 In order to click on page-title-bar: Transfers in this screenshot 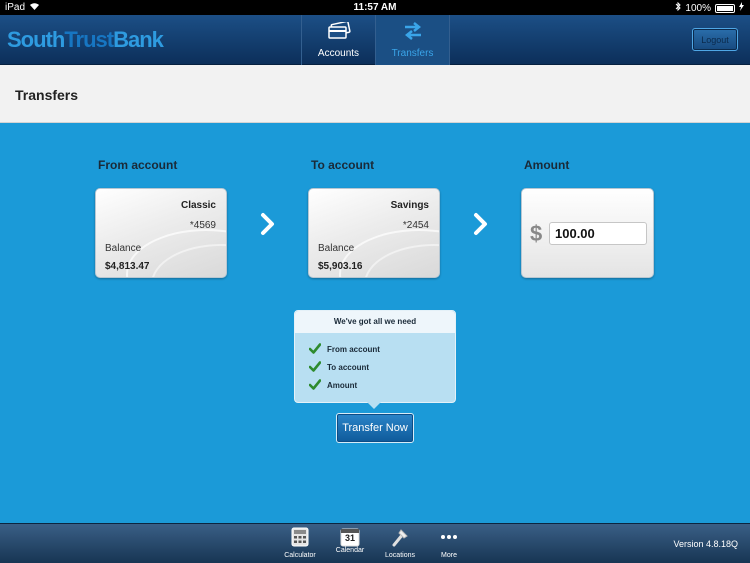, I will do `click(375, 94)`.